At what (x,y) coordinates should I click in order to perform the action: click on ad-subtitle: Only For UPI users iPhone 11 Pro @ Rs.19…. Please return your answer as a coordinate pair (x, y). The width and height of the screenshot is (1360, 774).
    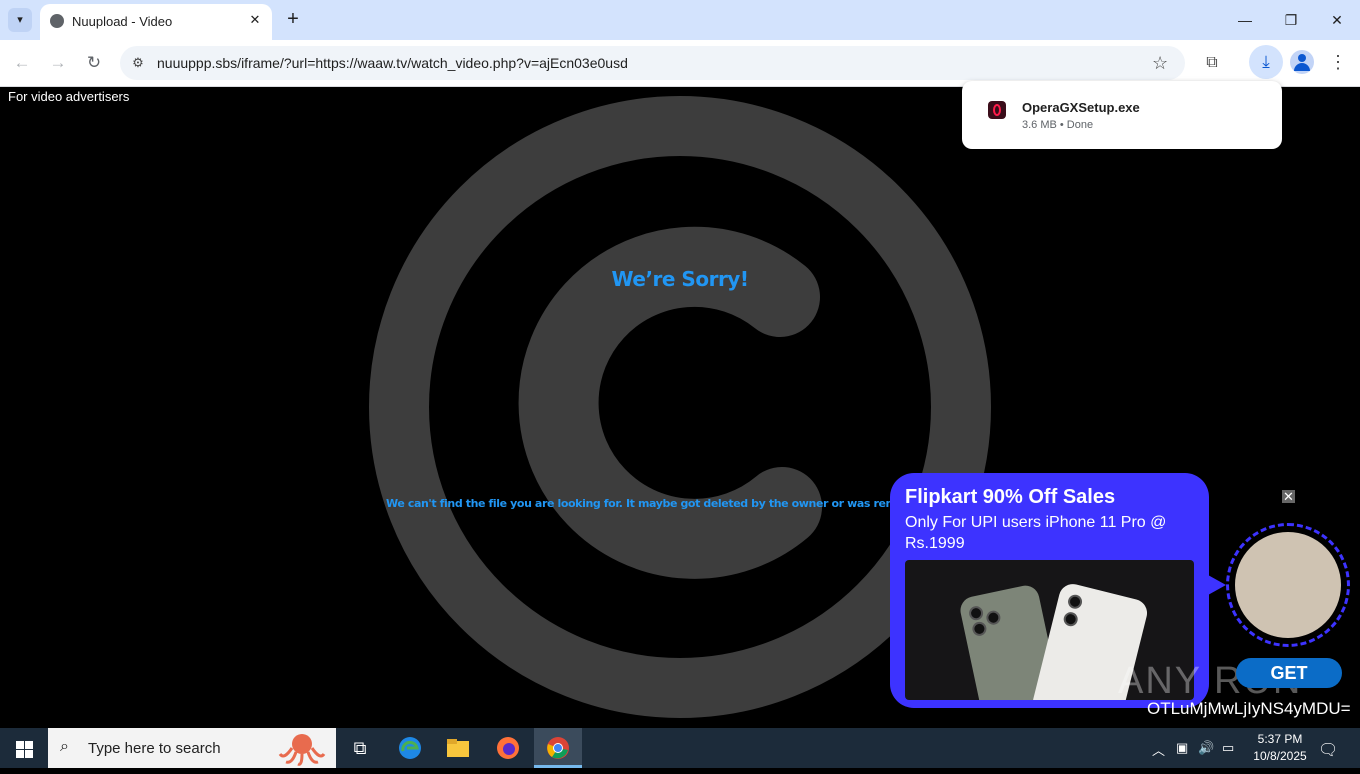
    Looking at the image, I should click on (1036, 533).